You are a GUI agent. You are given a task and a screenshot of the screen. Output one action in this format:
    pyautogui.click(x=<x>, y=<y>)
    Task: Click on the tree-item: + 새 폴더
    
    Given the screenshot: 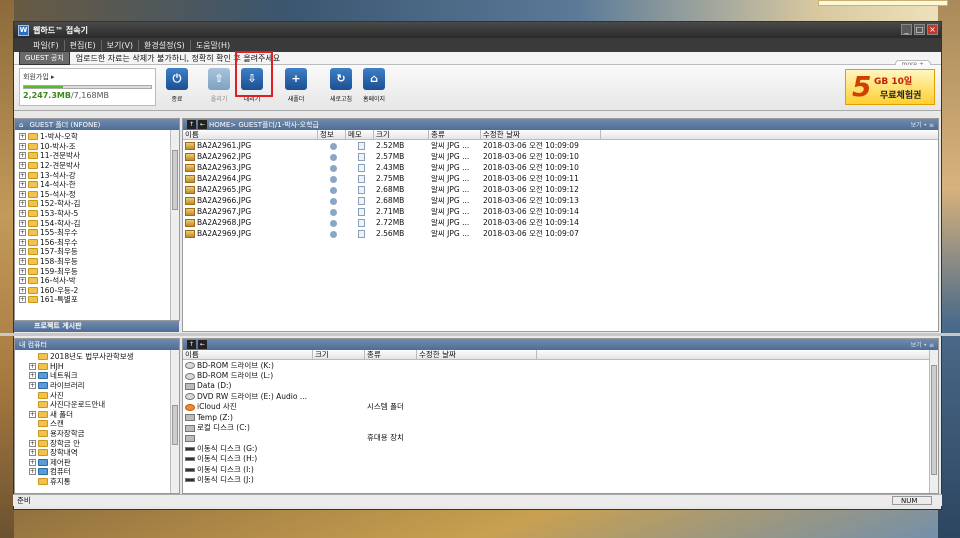 What is the action you would take?
    pyautogui.click(x=99, y=415)
    